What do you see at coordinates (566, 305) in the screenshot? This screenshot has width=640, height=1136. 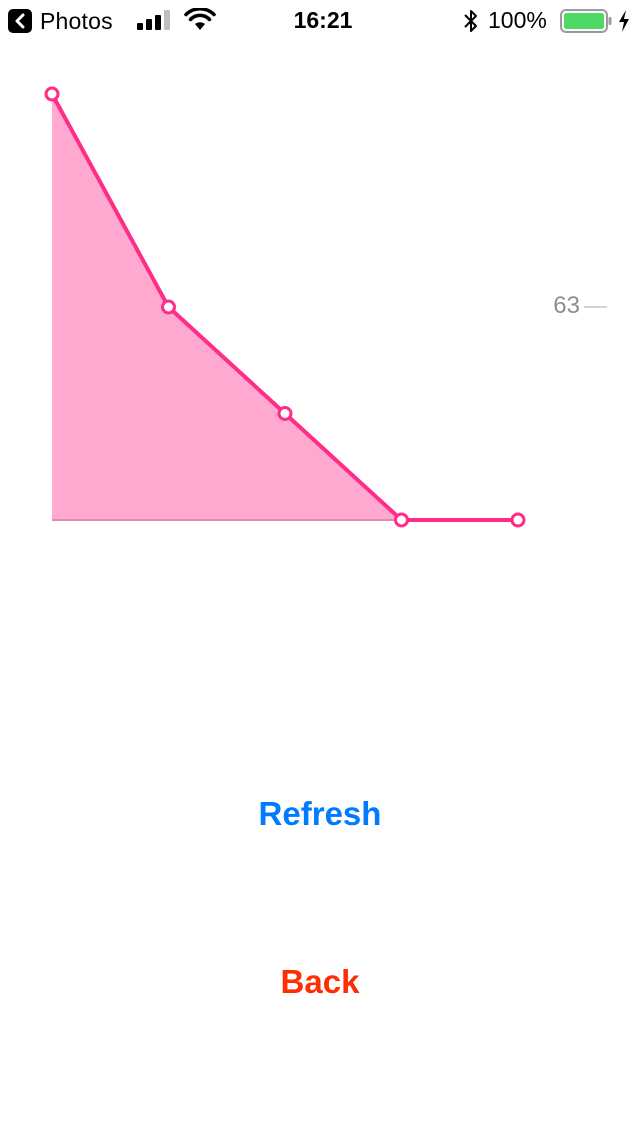 I see `y-axis-tick-label: 63` at bounding box center [566, 305].